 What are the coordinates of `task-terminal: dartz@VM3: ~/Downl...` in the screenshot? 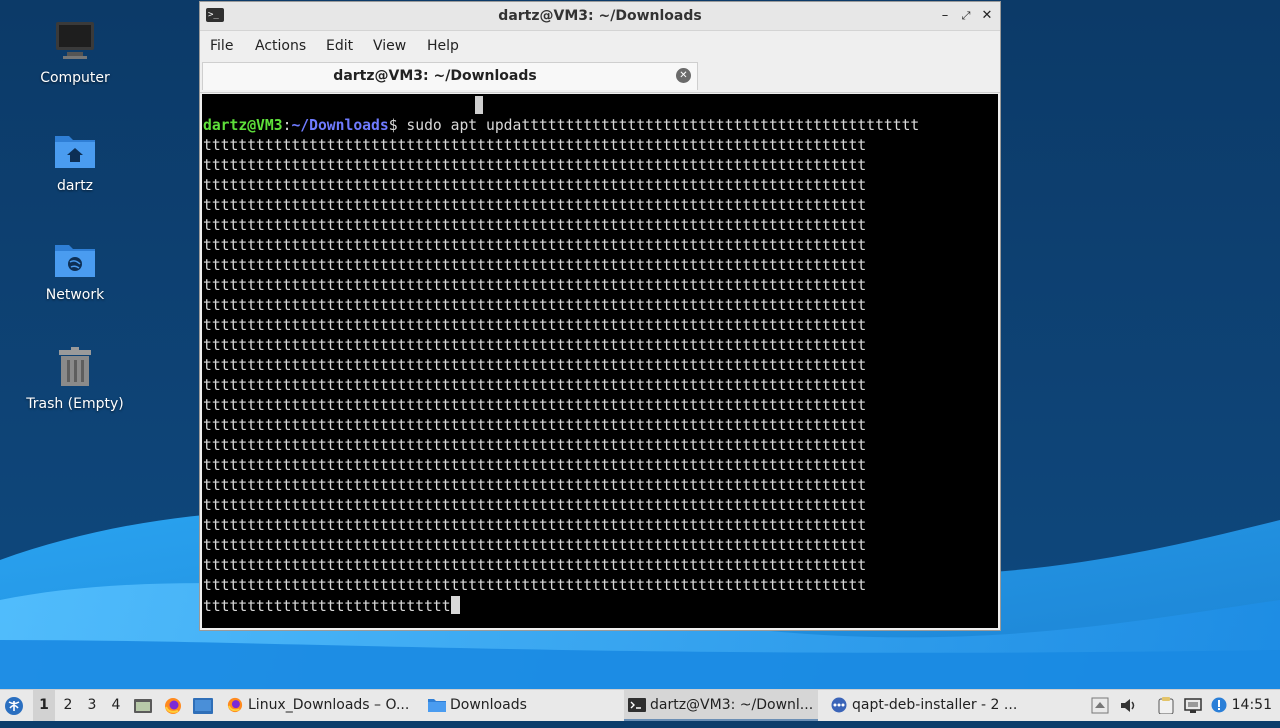 It's located at (721, 705).